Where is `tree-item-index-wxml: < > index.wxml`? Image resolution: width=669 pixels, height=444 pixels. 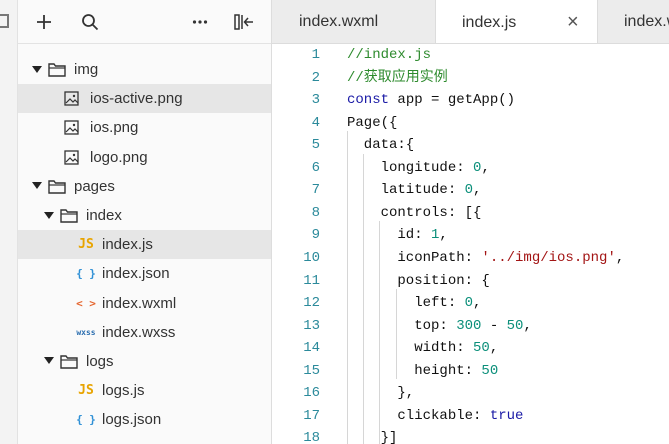
tree-item-index-wxml: < > index.wxml is located at coordinates (144, 303).